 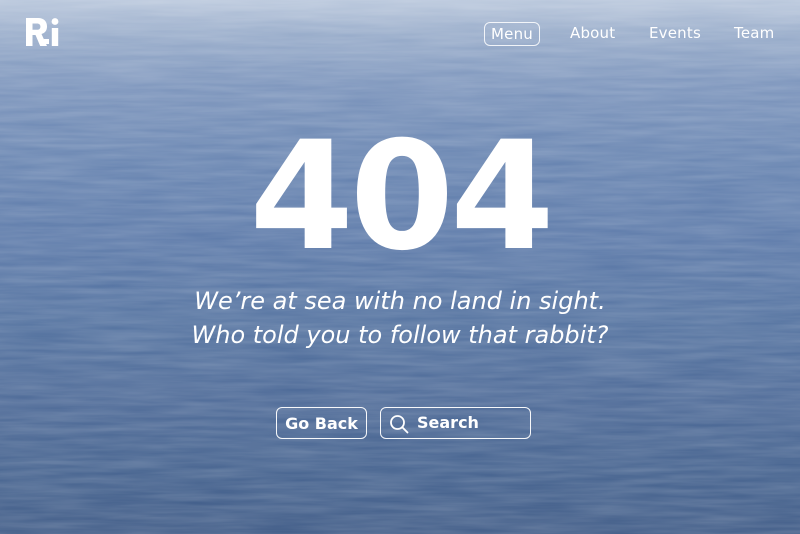 What do you see at coordinates (754, 33) in the screenshot?
I see `nav-item-team: Team` at bounding box center [754, 33].